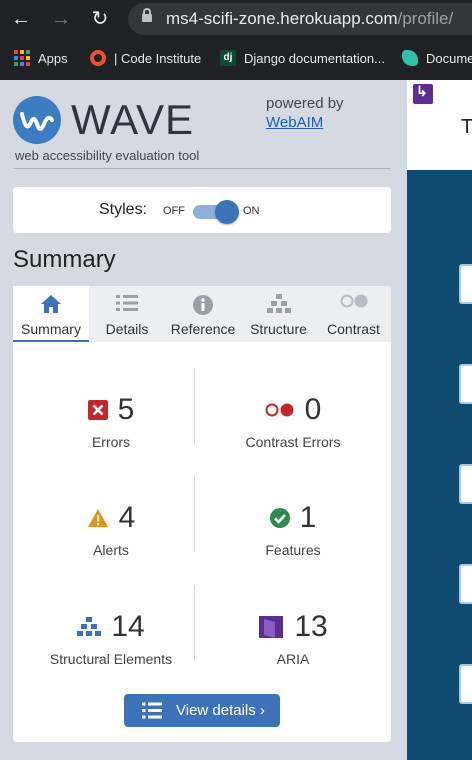  What do you see at coordinates (353, 329) in the screenshot?
I see `tab-label: Contrast` at bounding box center [353, 329].